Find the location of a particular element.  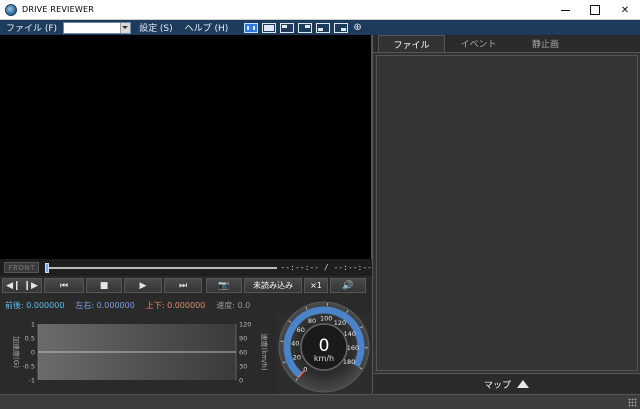

layout-full-icon is located at coordinates (251, 27).